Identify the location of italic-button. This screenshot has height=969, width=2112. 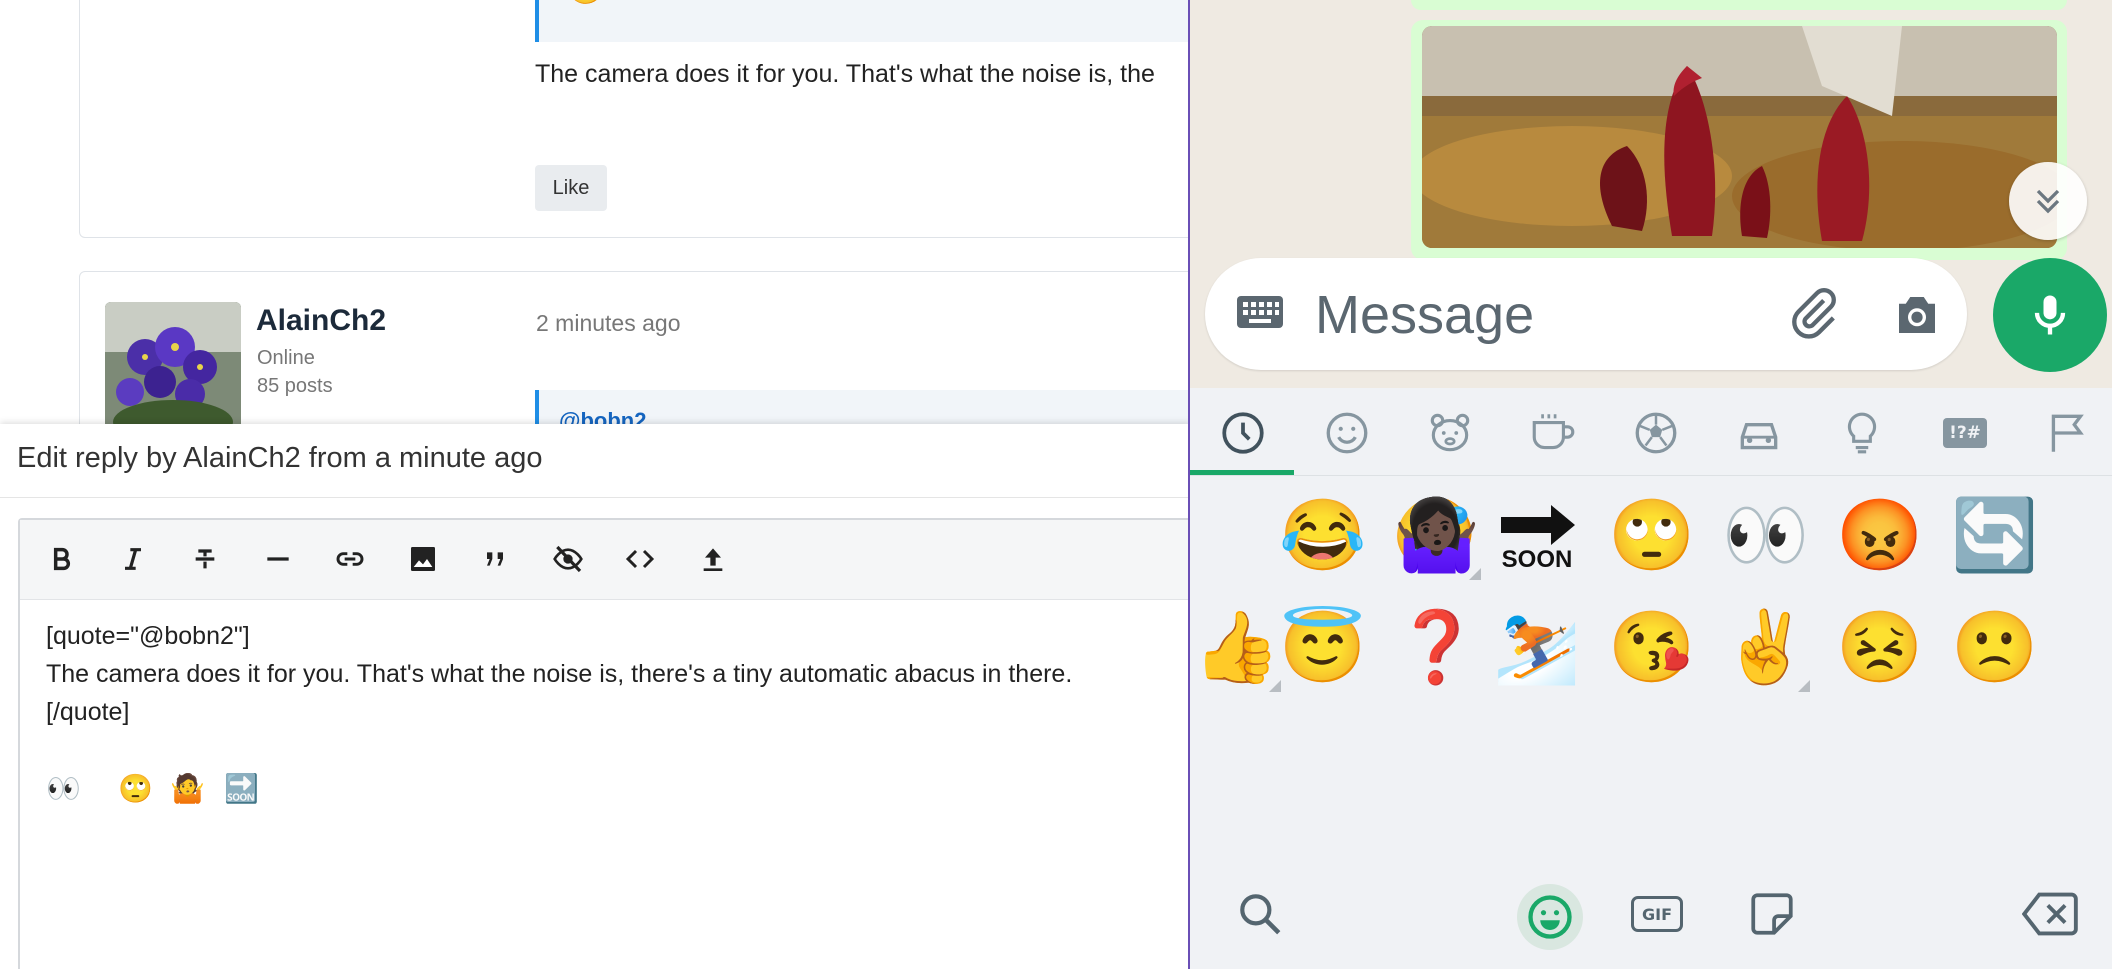
(133, 559).